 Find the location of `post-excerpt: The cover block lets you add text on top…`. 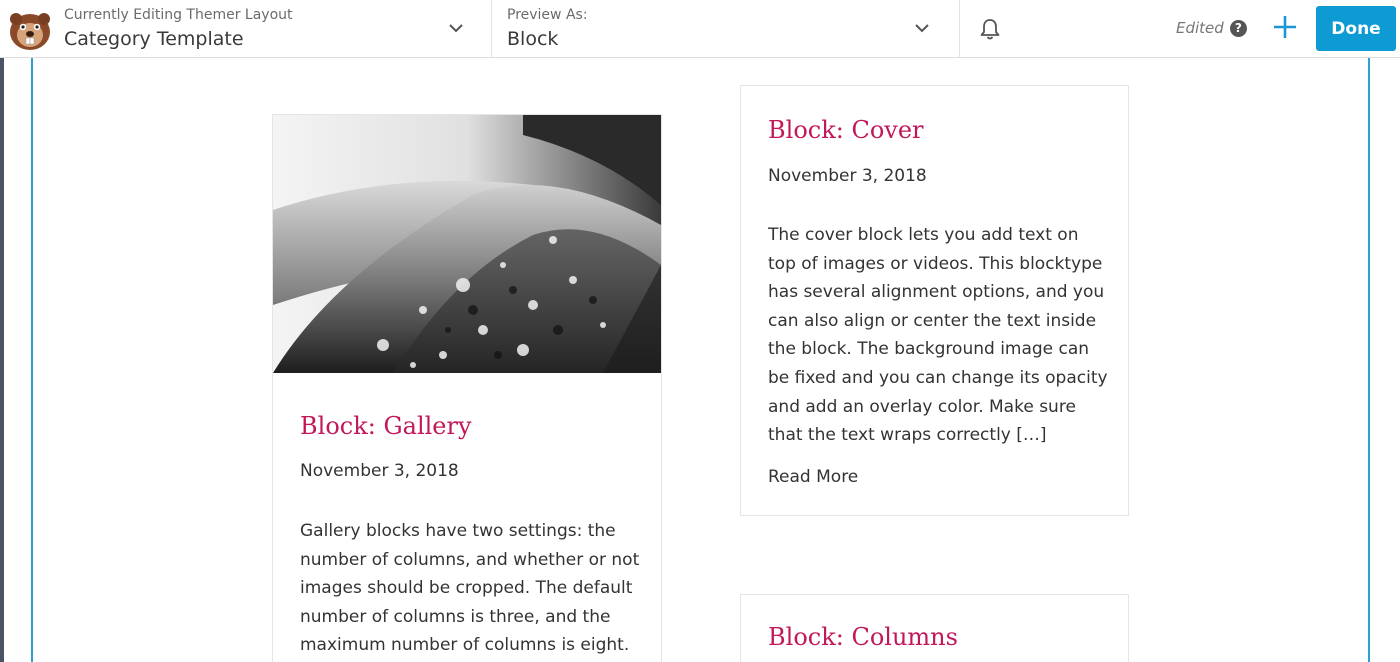

post-excerpt: The cover block lets you add text on top… is located at coordinates (938, 335).